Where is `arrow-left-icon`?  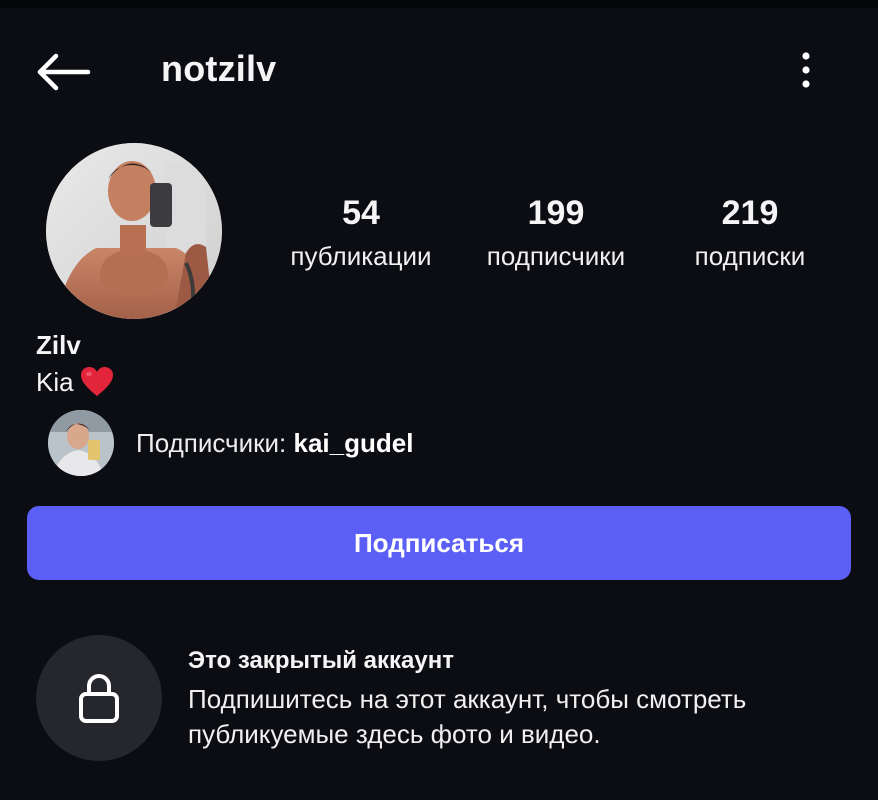 arrow-left-icon is located at coordinates (64, 72).